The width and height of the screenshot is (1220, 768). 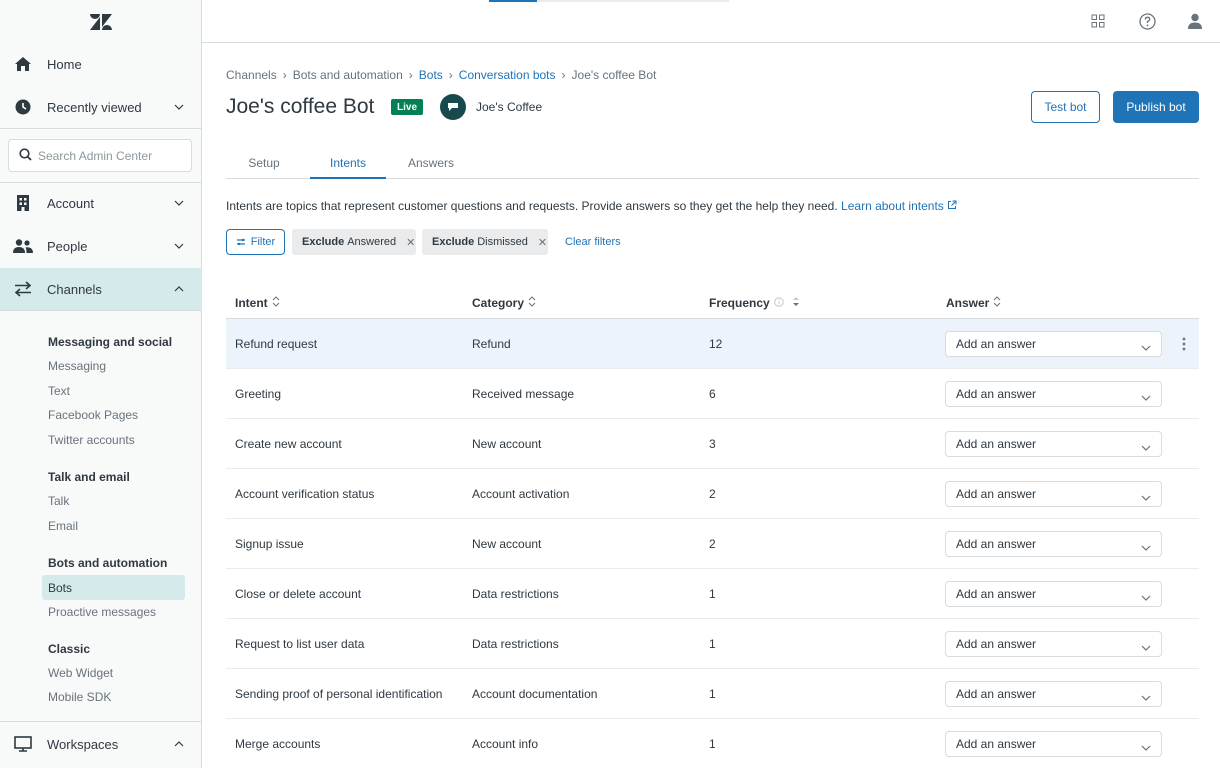 I want to click on chevron-up-icon, so click(x=180, y=289).